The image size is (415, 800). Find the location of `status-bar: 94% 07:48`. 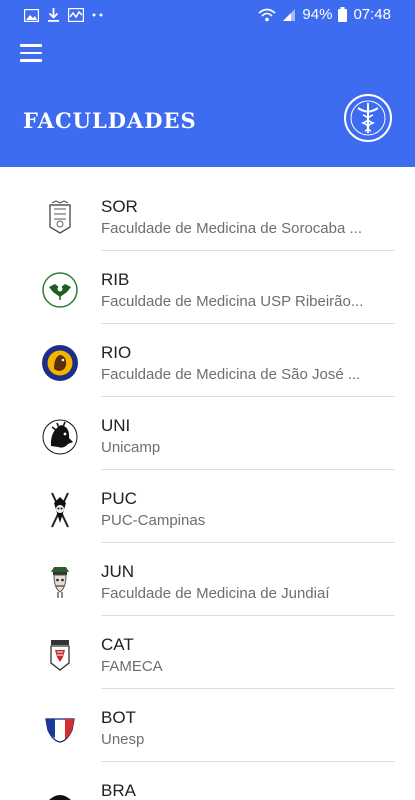

status-bar: 94% 07:48 is located at coordinates (207, 15).